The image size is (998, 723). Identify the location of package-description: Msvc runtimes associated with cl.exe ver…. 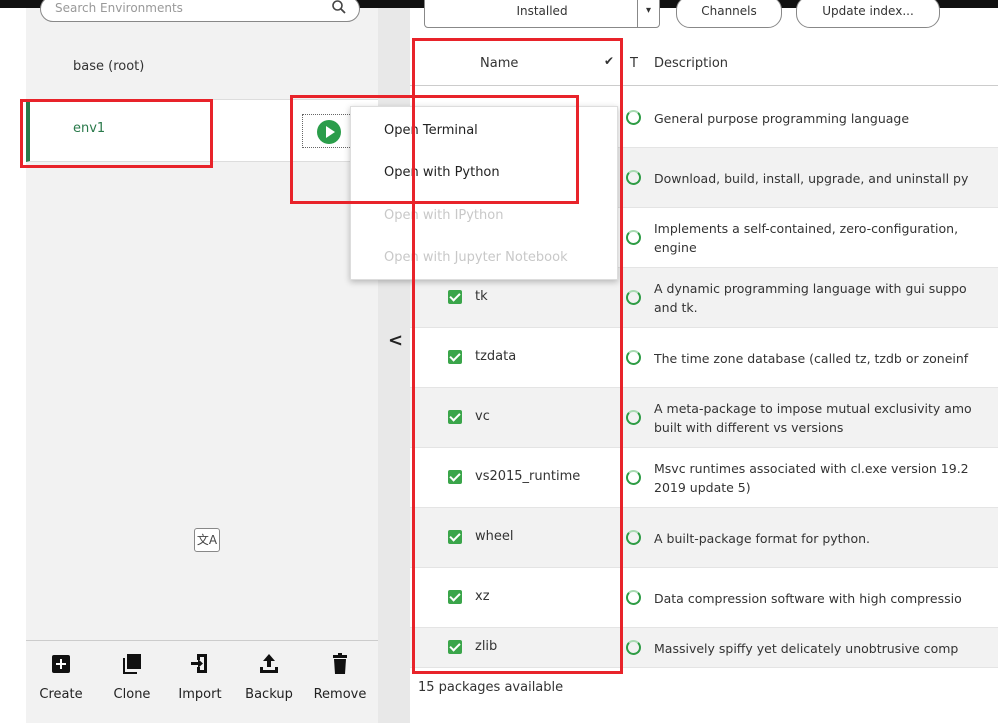
(811, 468).